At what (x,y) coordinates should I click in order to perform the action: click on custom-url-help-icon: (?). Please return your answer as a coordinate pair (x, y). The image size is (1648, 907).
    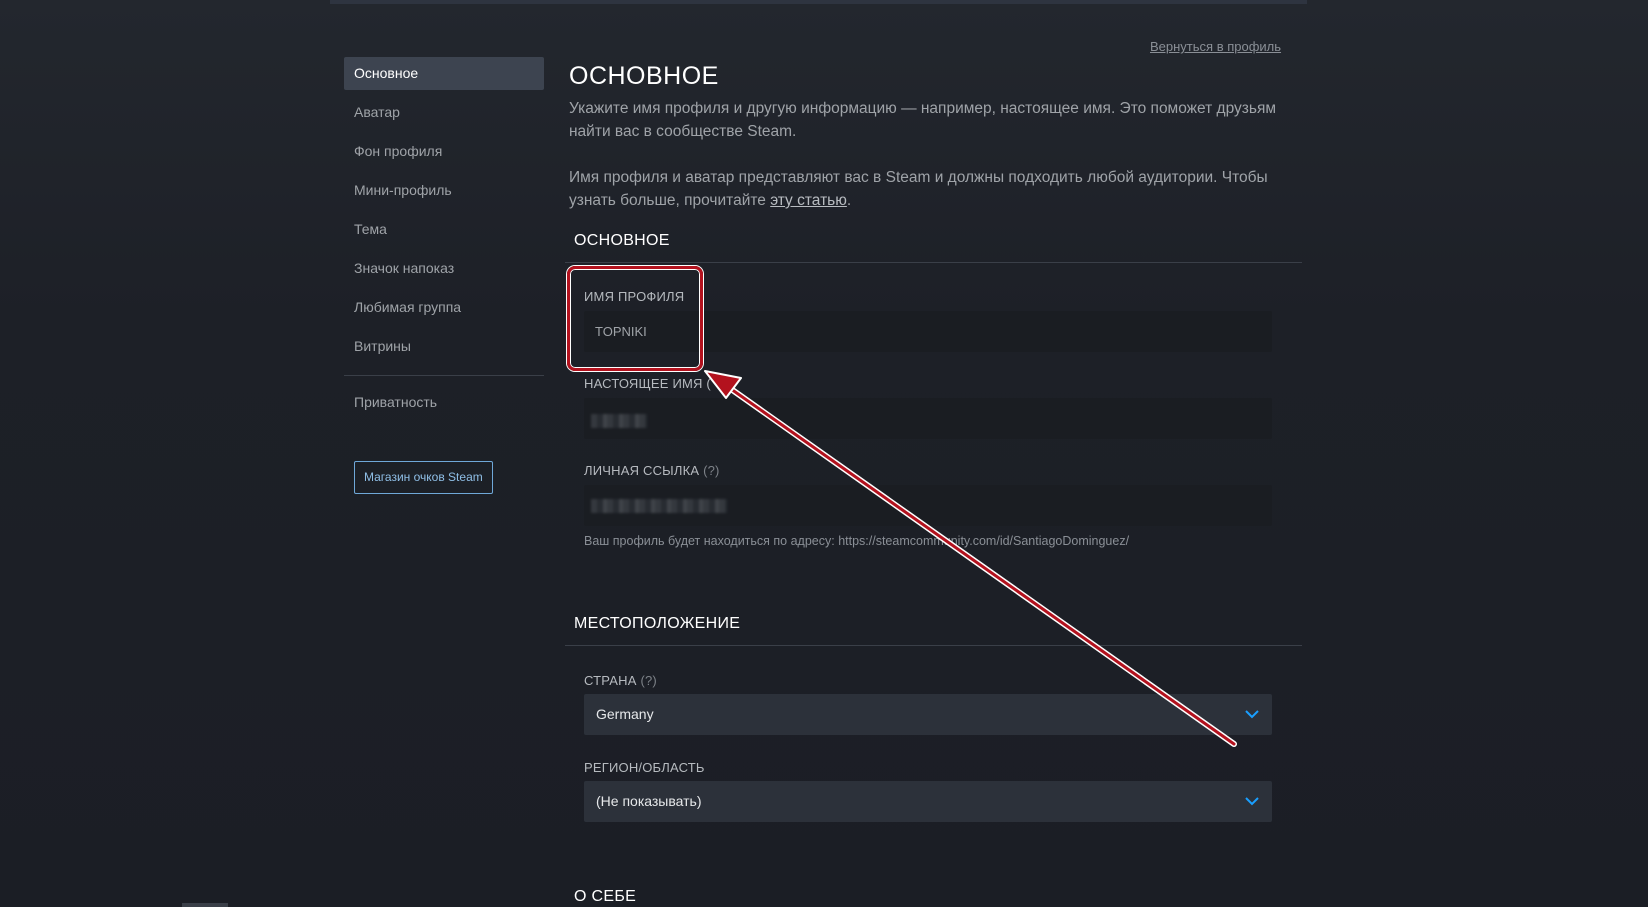
    Looking at the image, I should click on (711, 470).